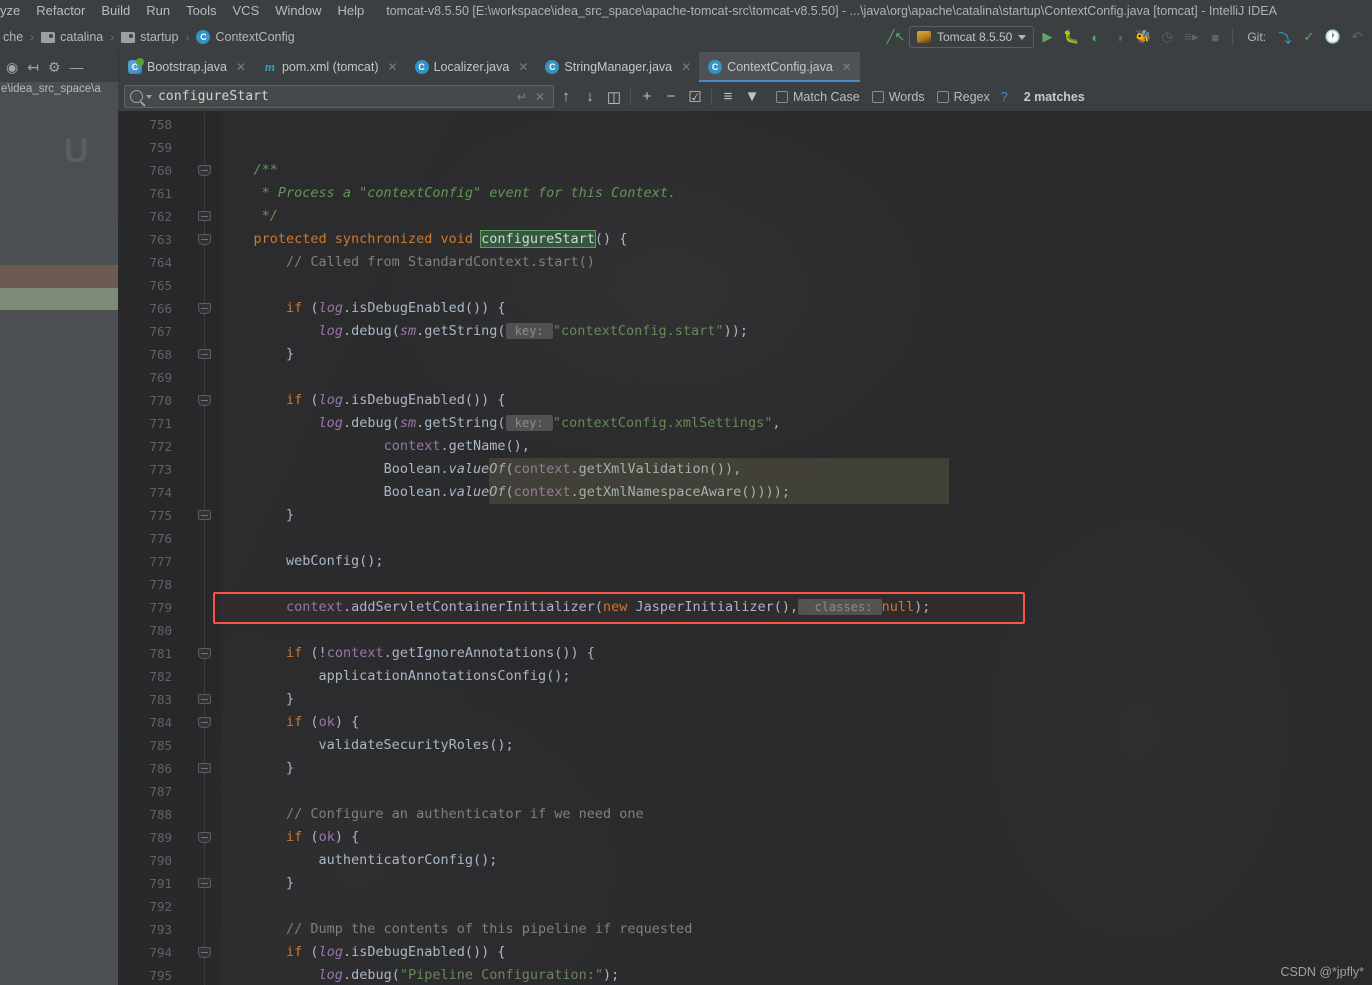  What do you see at coordinates (471, 67) in the screenshot?
I see `tab-localizer-java: C Localizer.java ✕` at bounding box center [471, 67].